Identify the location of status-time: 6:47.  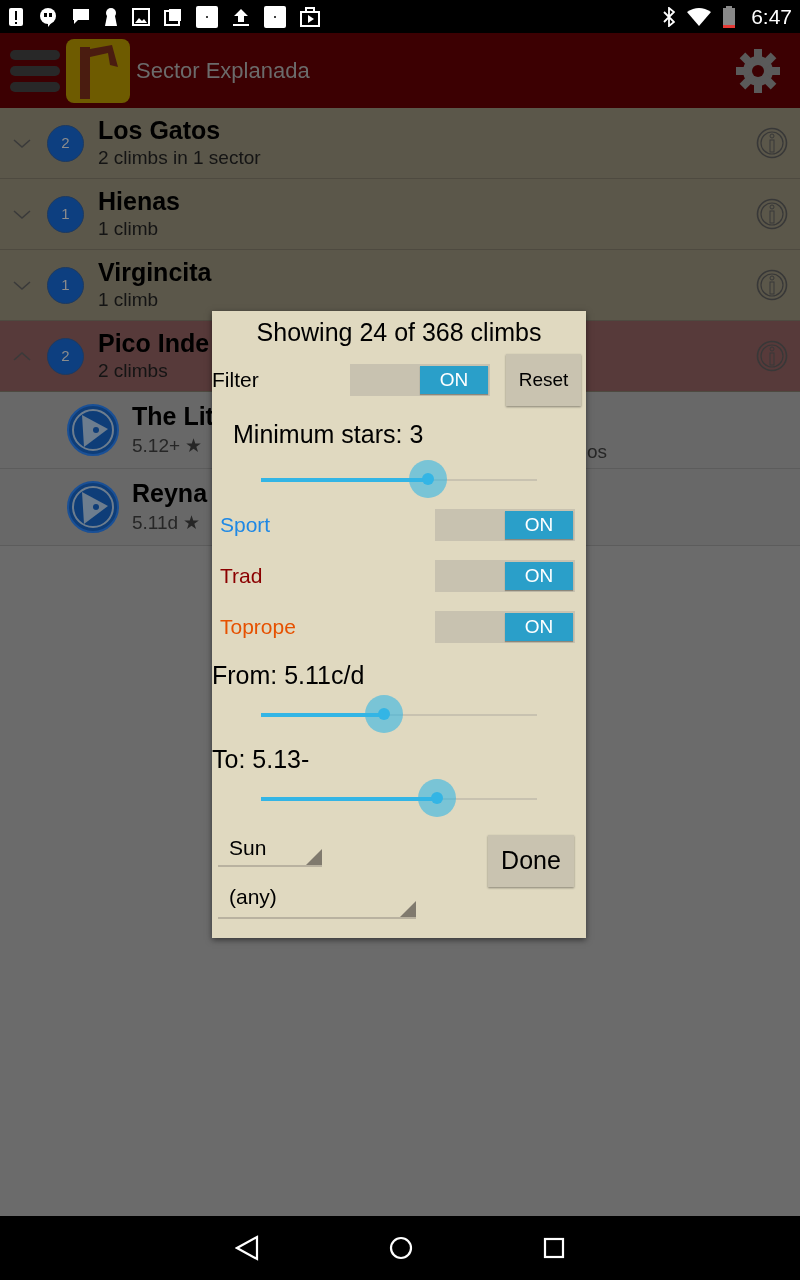
(771, 16).